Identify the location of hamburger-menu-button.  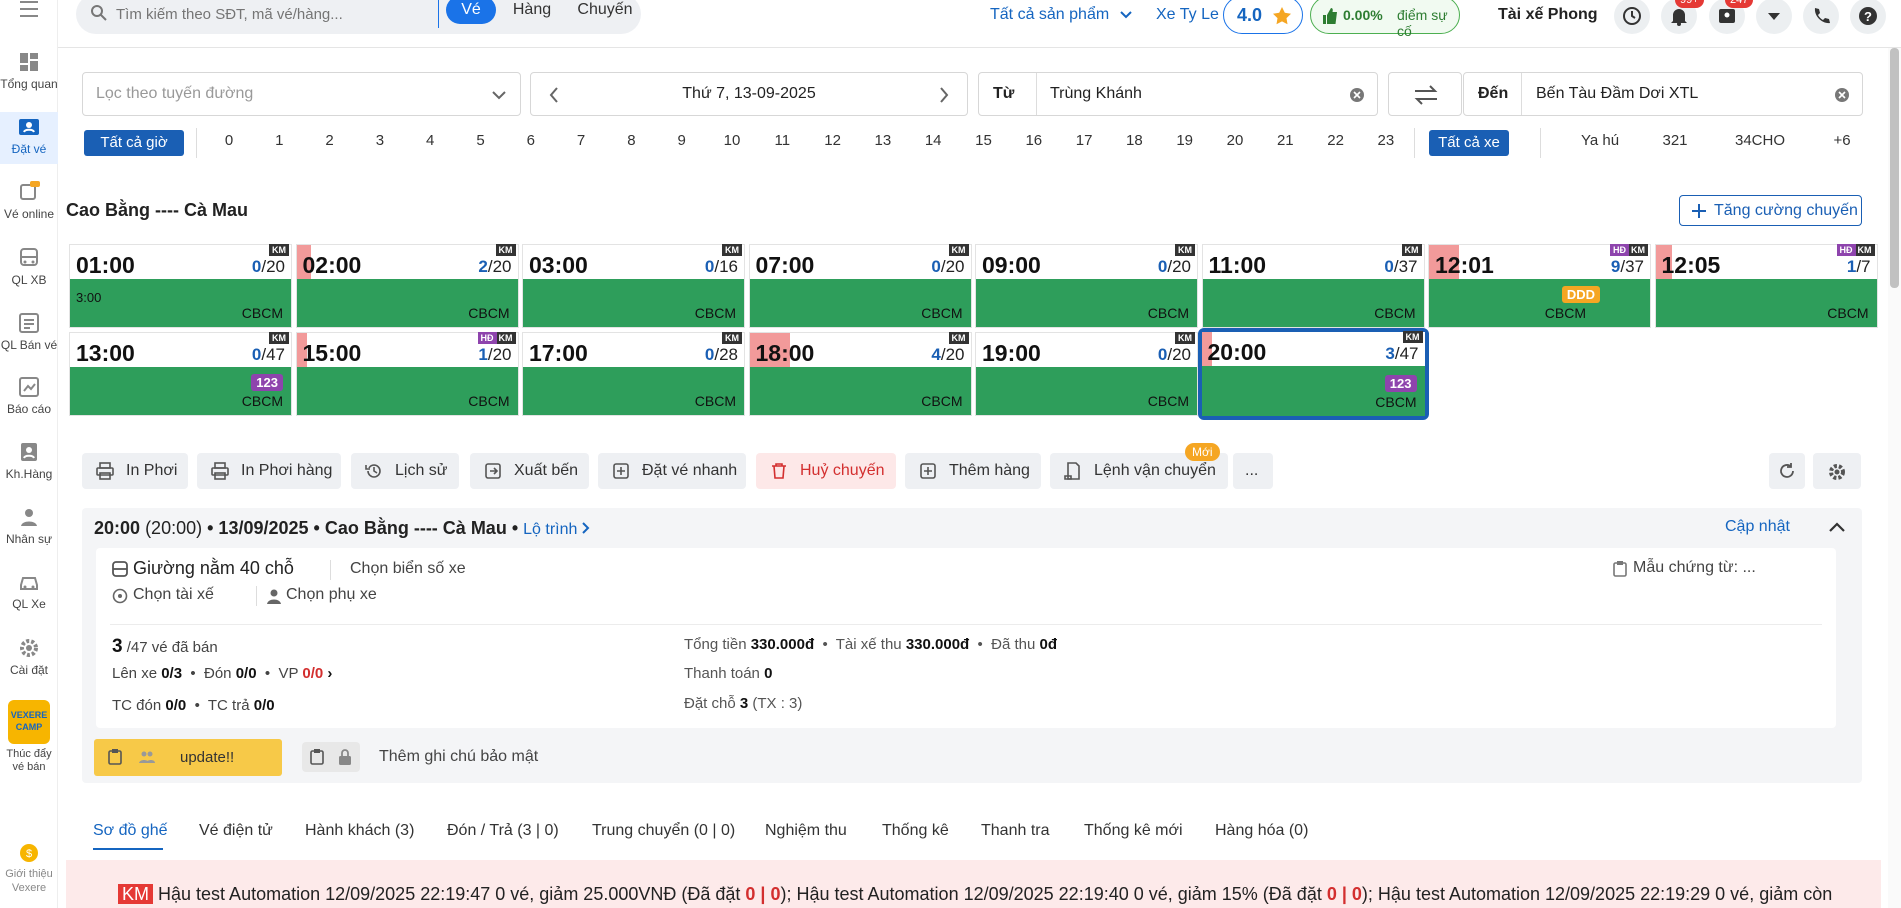
(29, 12).